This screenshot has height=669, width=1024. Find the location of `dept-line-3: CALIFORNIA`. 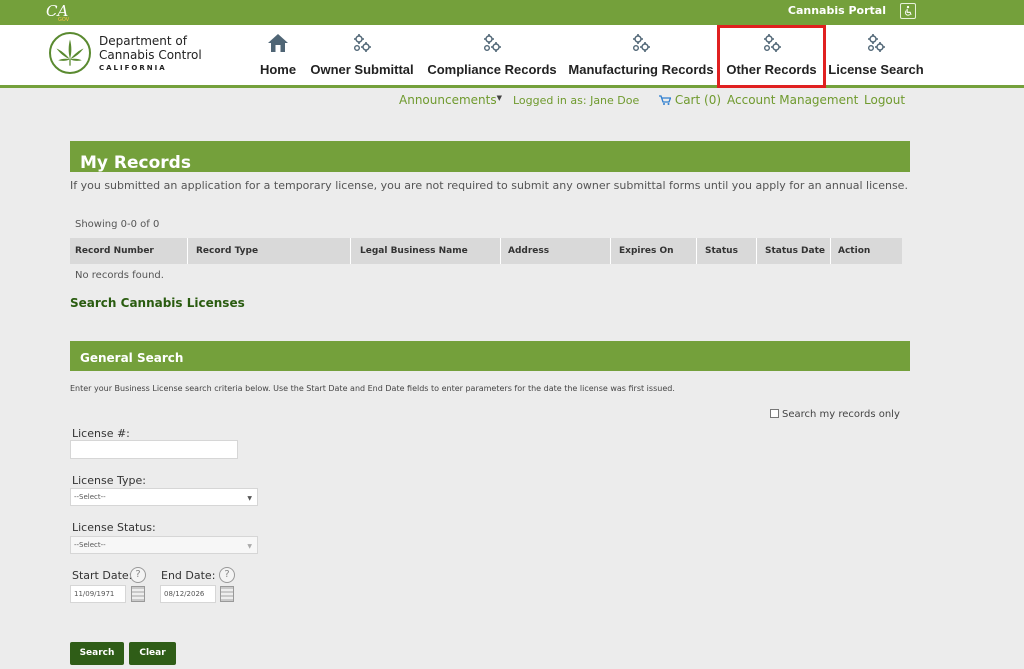

dept-line-3: CALIFORNIA is located at coordinates (133, 68).